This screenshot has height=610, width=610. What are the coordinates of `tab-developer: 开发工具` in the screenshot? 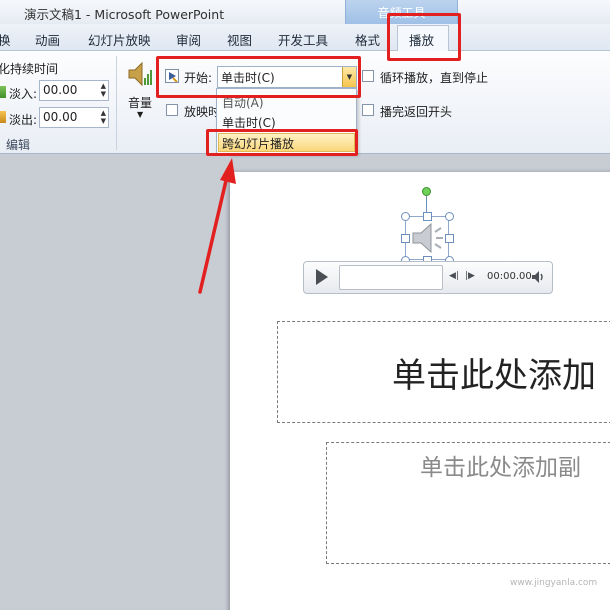 It's located at (303, 39).